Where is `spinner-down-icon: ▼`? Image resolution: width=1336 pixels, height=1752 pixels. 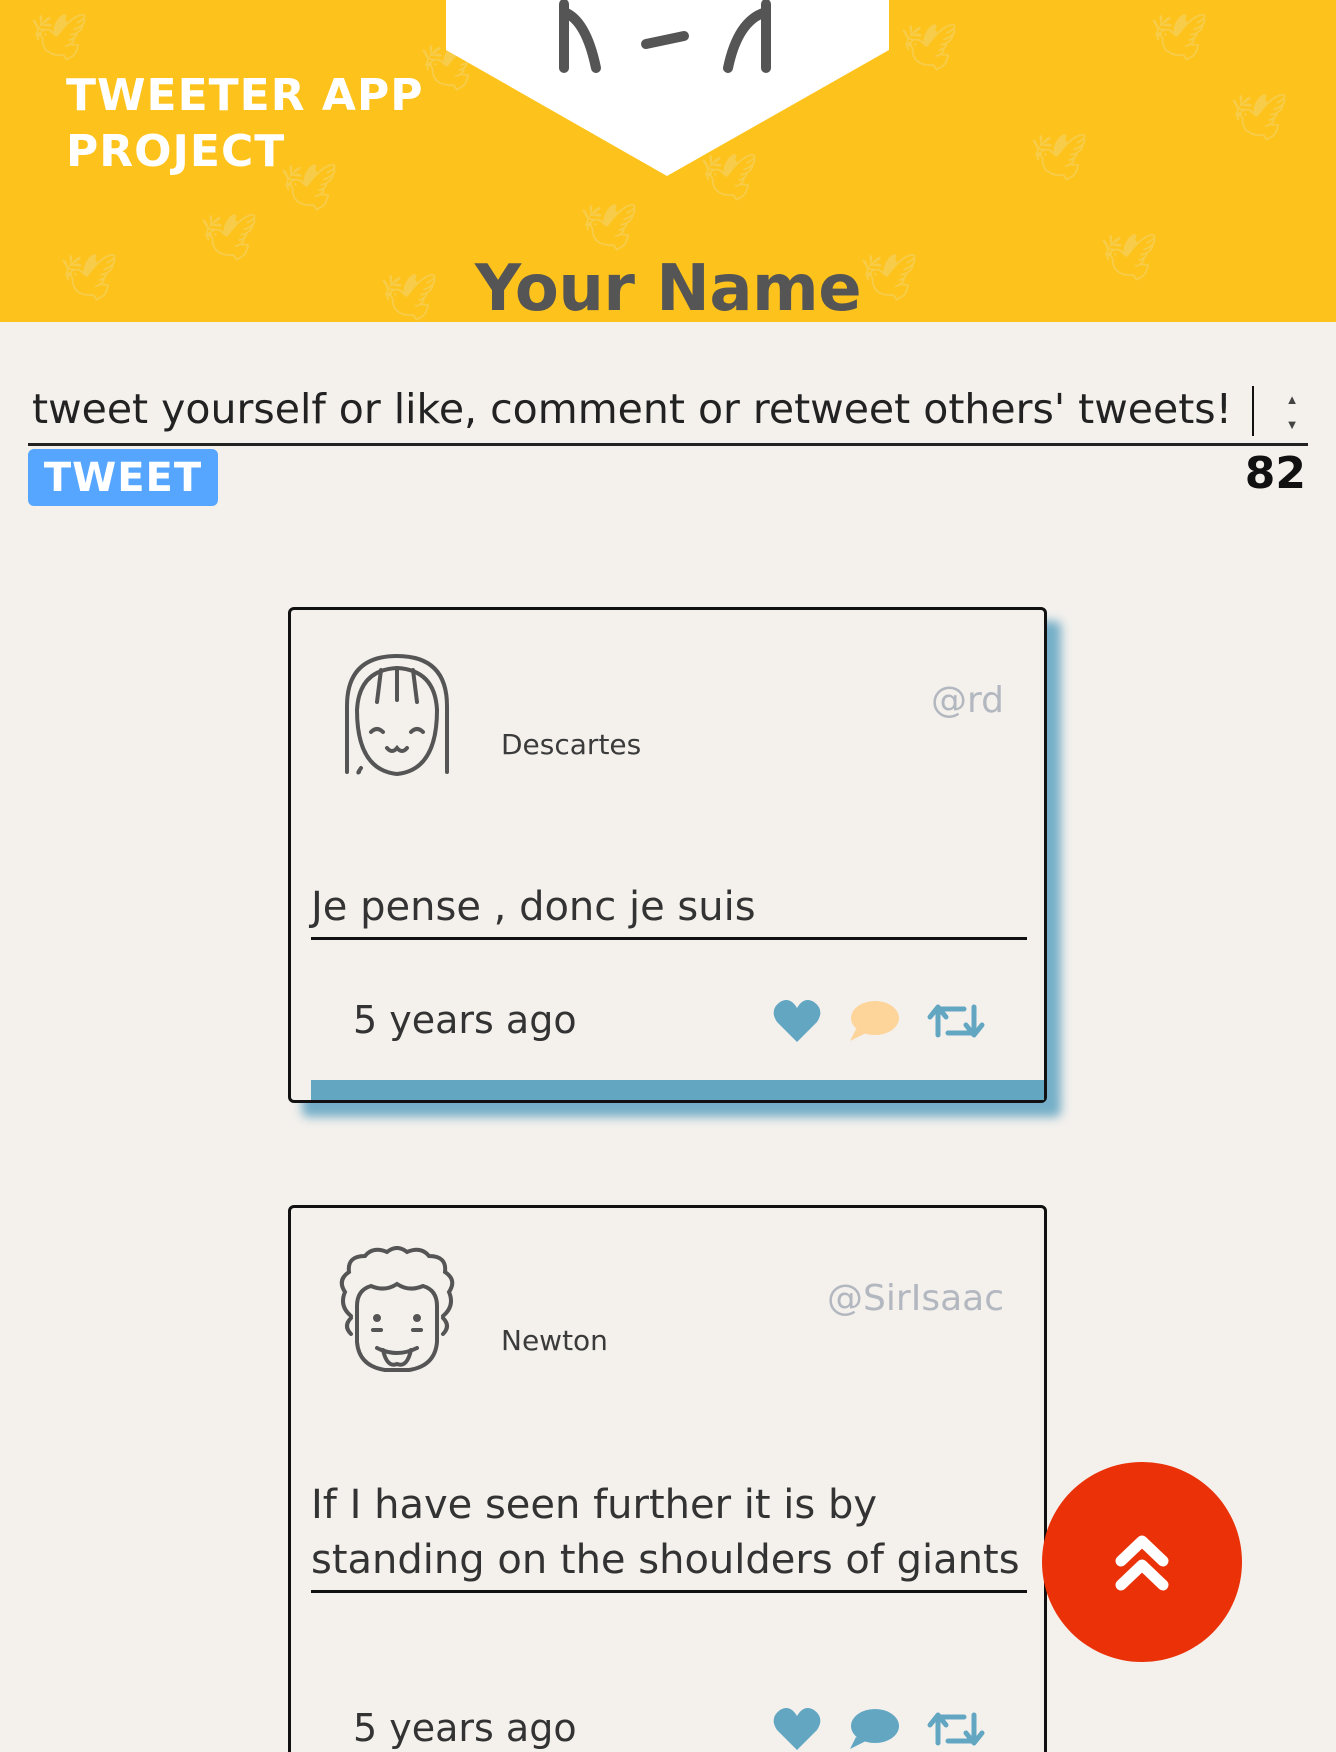 spinner-down-icon: ▼ is located at coordinates (1292, 424).